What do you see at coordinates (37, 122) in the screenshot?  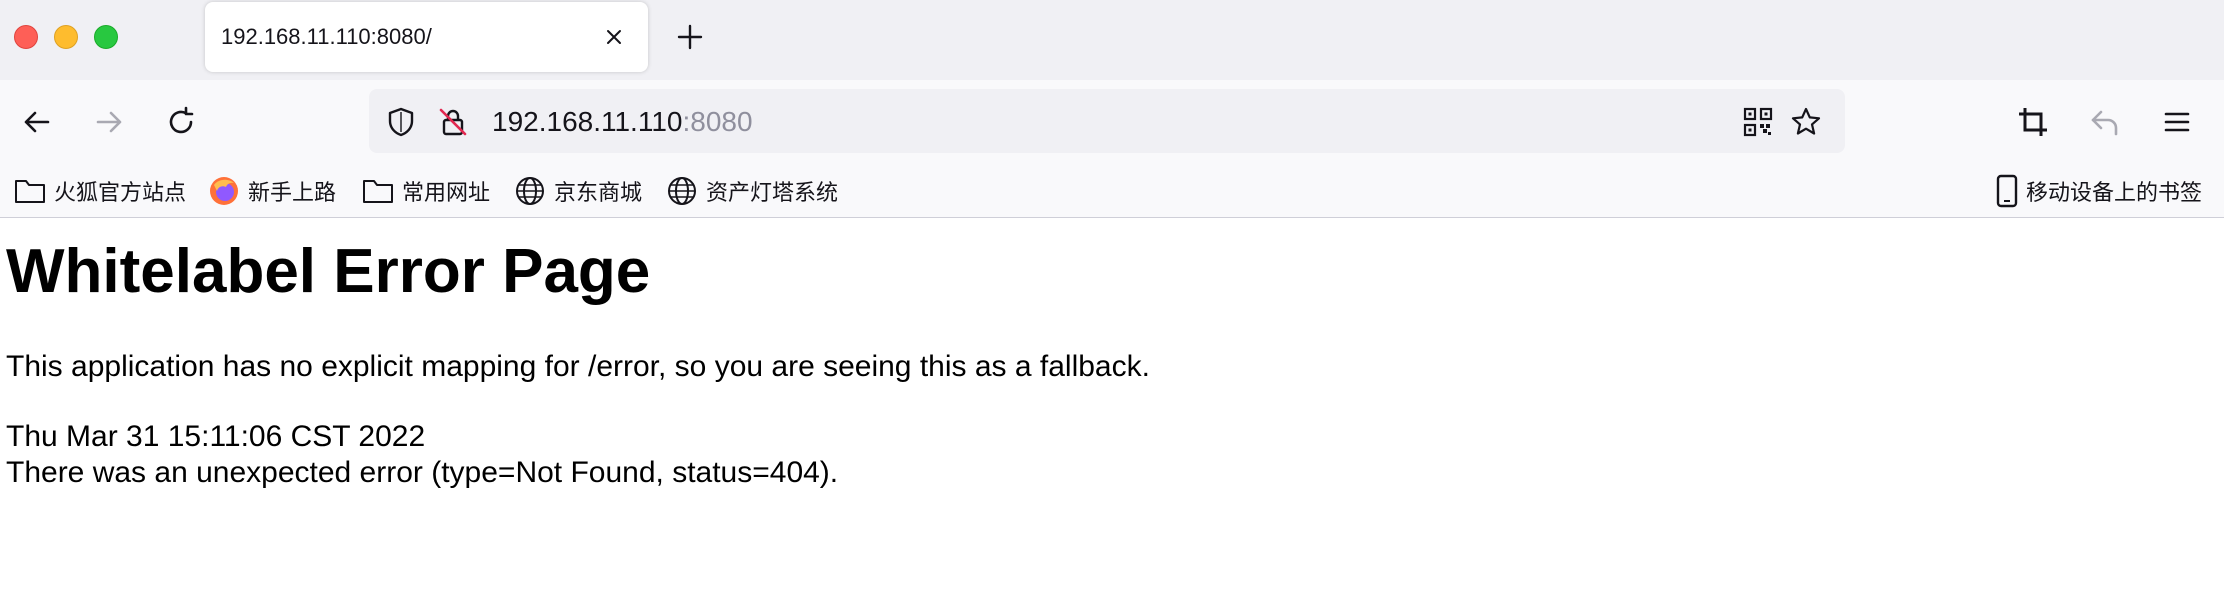 I see `back-icon` at bounding box center [37, 122].